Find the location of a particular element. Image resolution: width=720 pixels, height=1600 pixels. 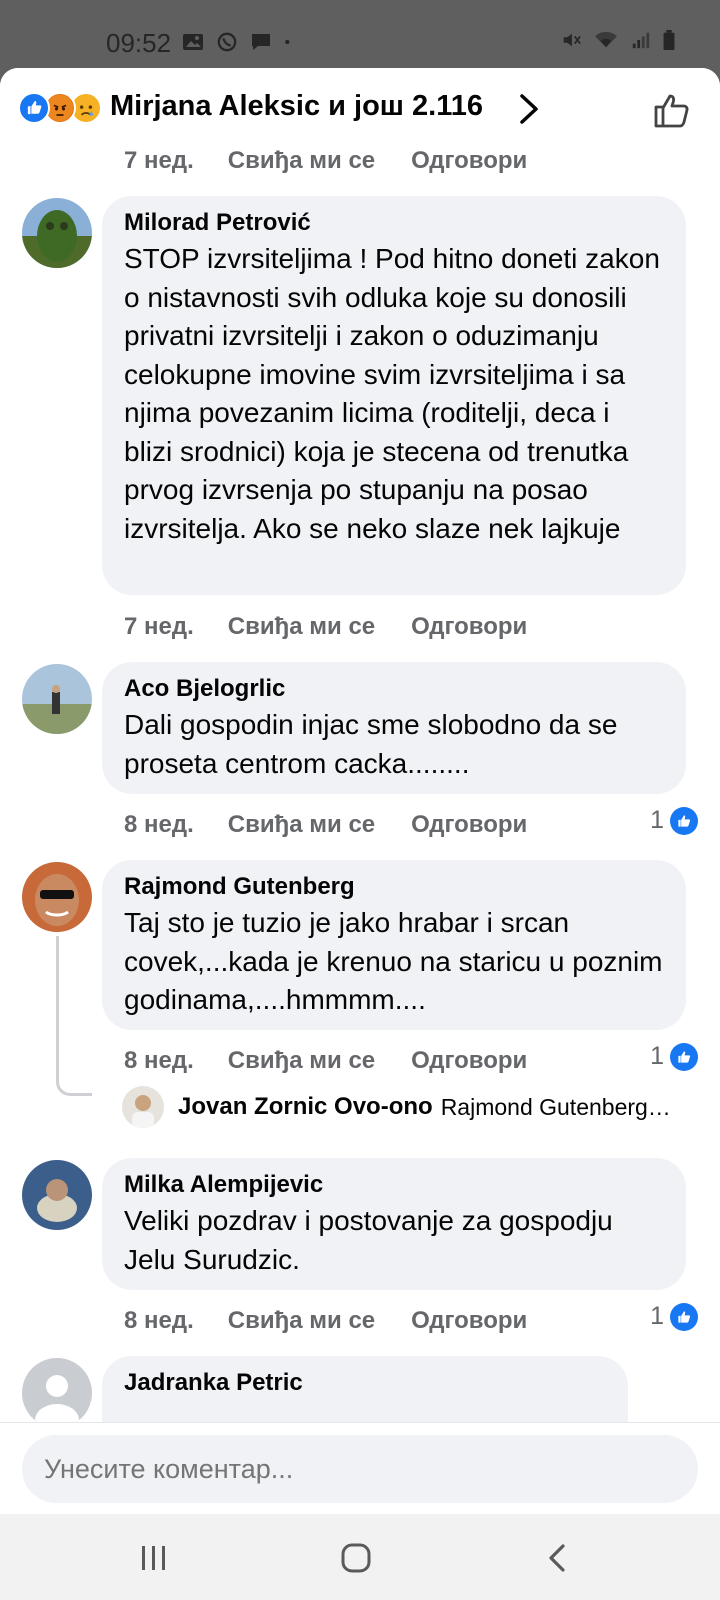

status-time: 09:52 is located at coordinates (139, 43).